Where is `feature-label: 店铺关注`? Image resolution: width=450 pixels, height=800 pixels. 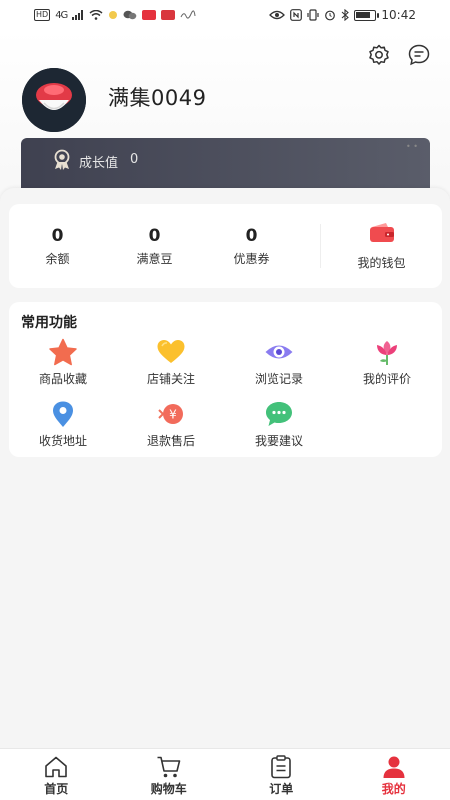 feature-label: 店铺关注 is located at coordinates (170, 379).